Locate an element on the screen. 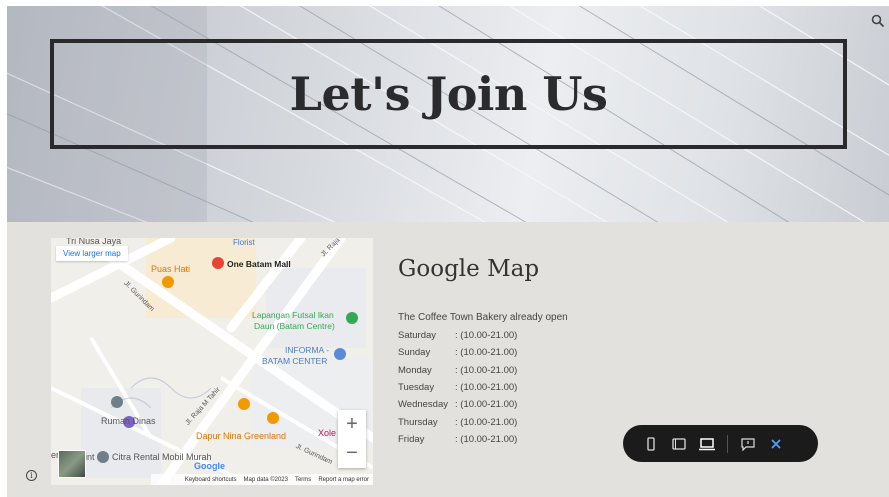  map-label-xole: Xole is located at coordinates (327, 433).